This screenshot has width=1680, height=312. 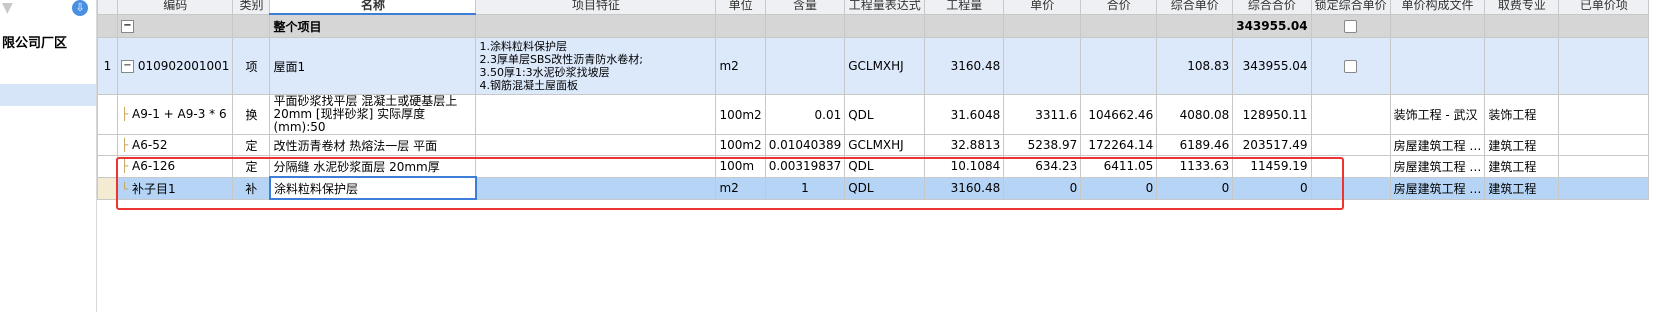 I want to click on total-cell: 128950.11, so click(x=1272, y=114).